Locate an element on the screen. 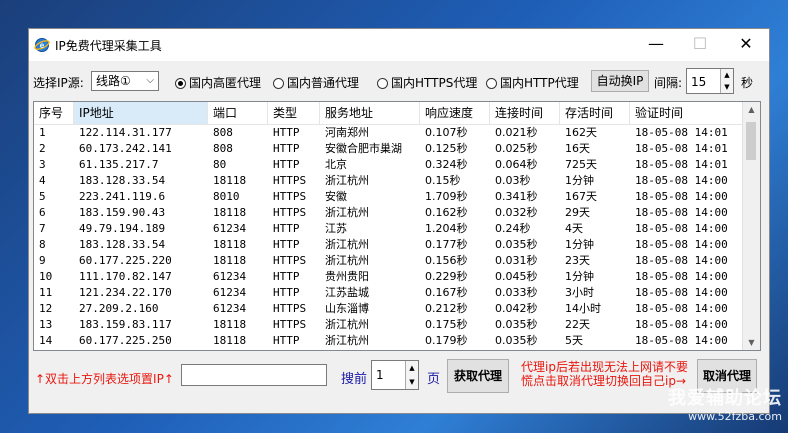 Image resolution: width=788 pixels, height=433 pixels. table-cell: 4天 is located at coordinates (574, 228).